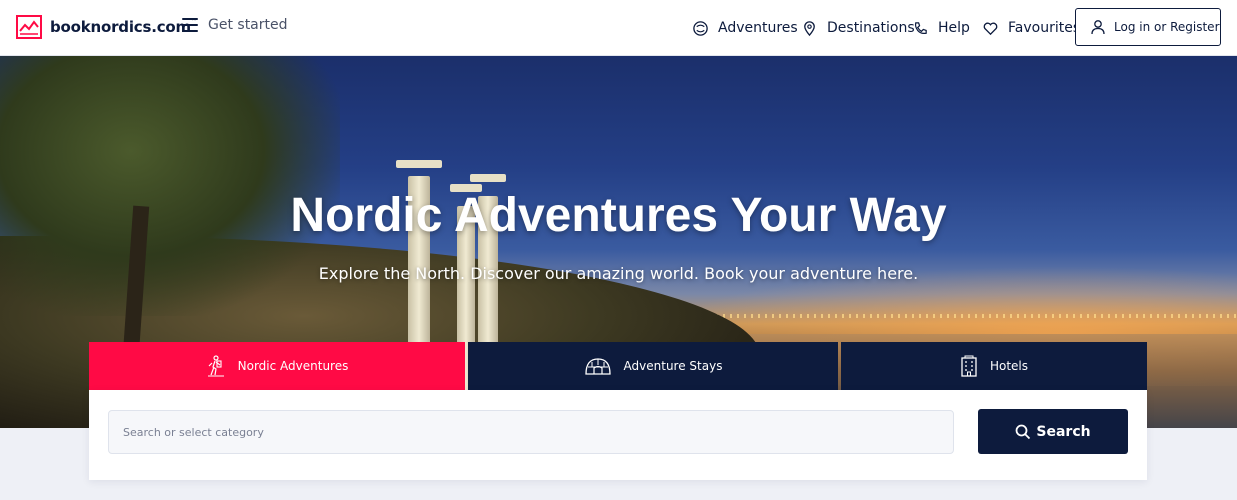 The height and width of the screenshot is (500, 1237). What do you see at coordinates (969, 366) in the screenshot?
I see `hotel-icon` at bounding box center [969, 366].